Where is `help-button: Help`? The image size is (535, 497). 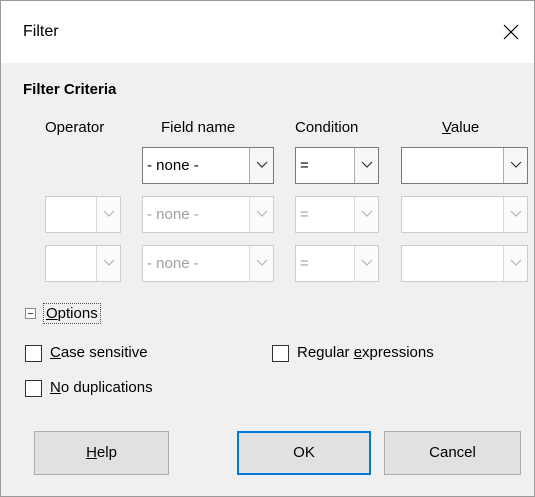
help-button: Help is located at coordinates (101, 453).